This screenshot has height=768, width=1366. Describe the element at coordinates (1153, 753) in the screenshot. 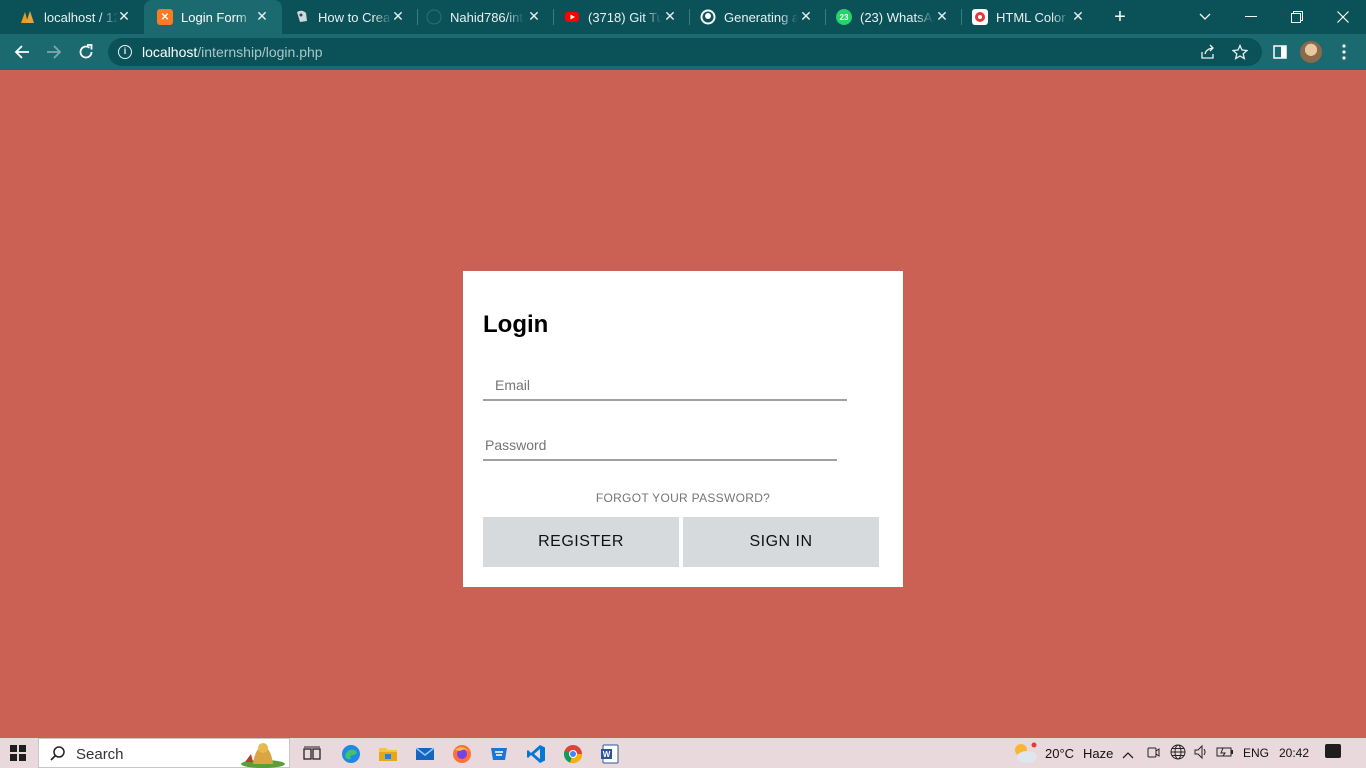

I see `meet-now-icon` at that location.